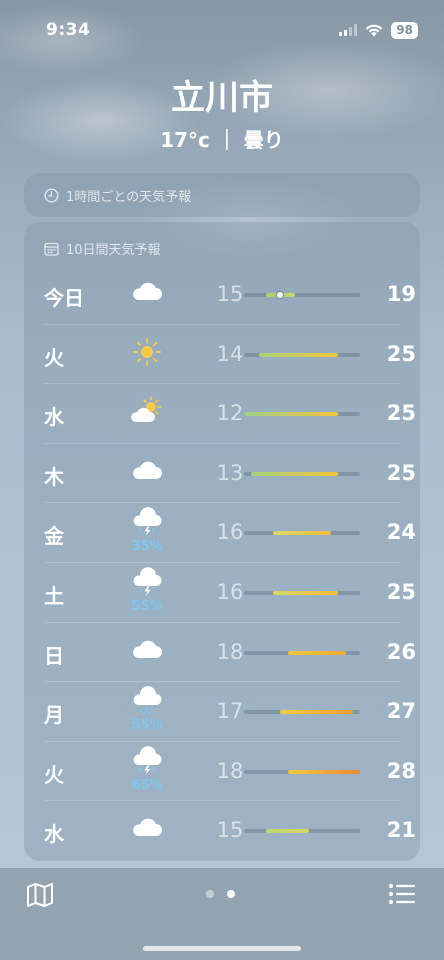  What do you see at coordinates (222, 831) in the screenshot?
I see `forecast-row: 水 15 21` at bounding box center [222, 831].